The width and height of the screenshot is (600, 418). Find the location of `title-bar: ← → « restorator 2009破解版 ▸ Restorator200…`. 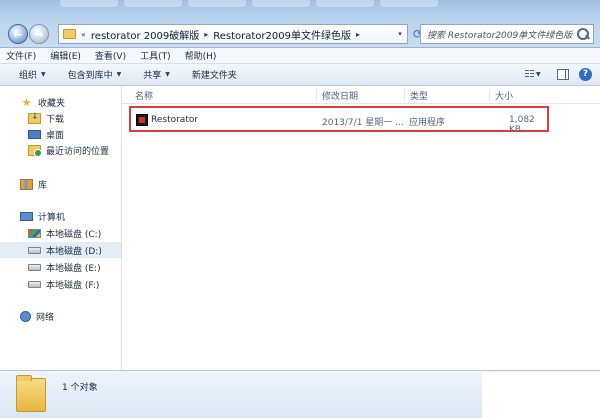

title-bar: ← → « restorator 2009破解版 ▸ Restorator200… is located at coordinates (300, 24).